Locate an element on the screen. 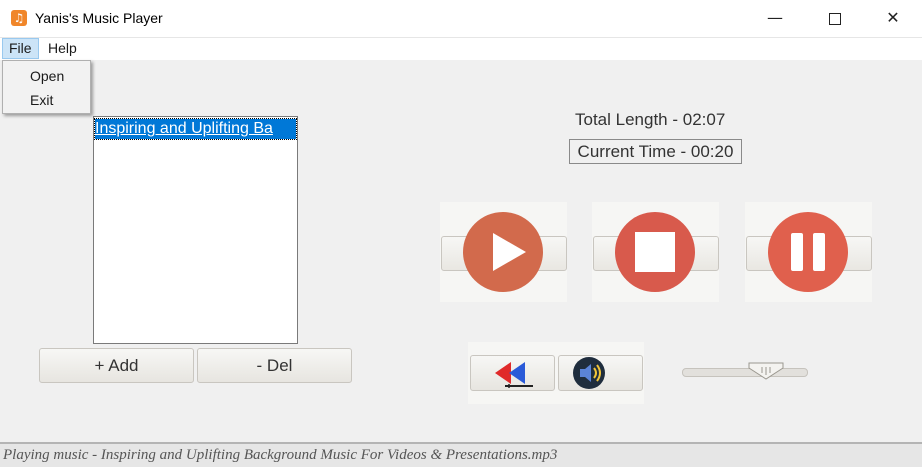  menu-item-open: Open is located at coordinates (47, 76).